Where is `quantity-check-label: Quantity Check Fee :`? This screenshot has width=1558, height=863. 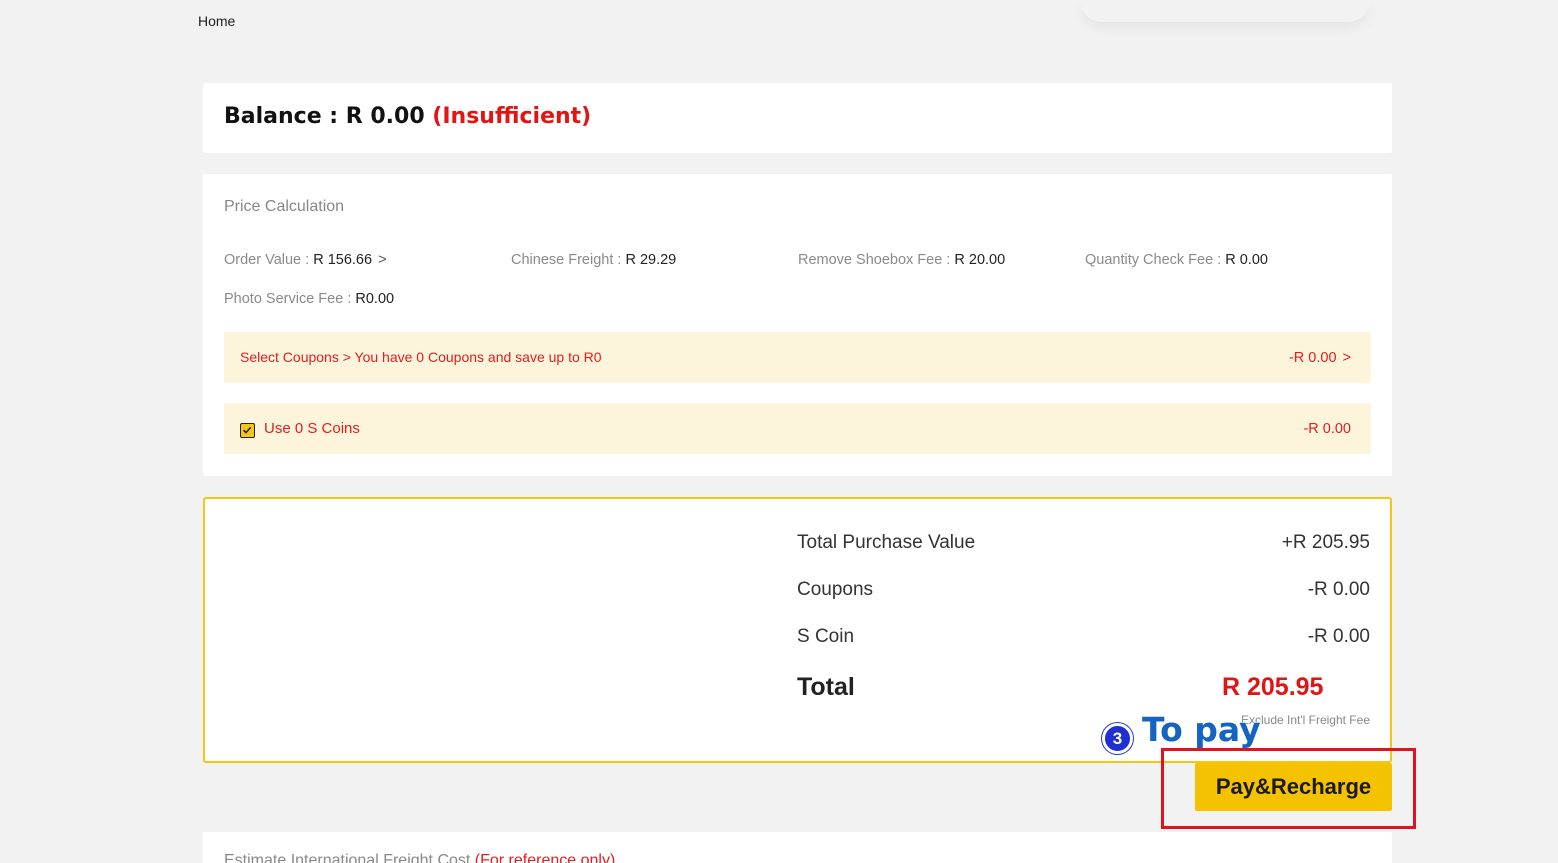
quantity-check-label: Quantity Check Fee : is located at coordinates (1155, 260).